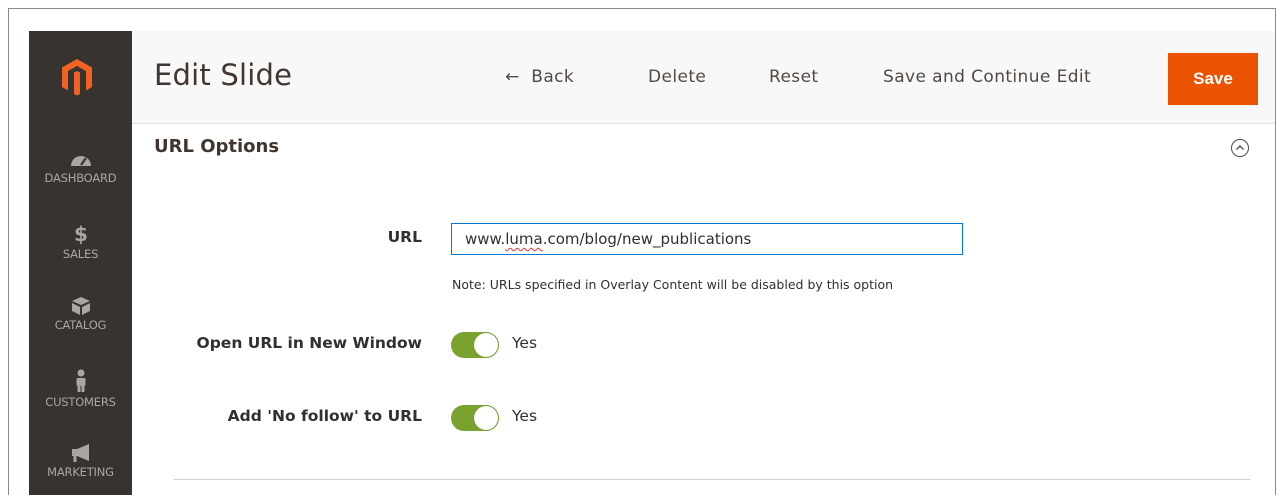 The height and width of the screenshot is (502, 1283). I want to click on megaphone-icon, so click(80, 453).